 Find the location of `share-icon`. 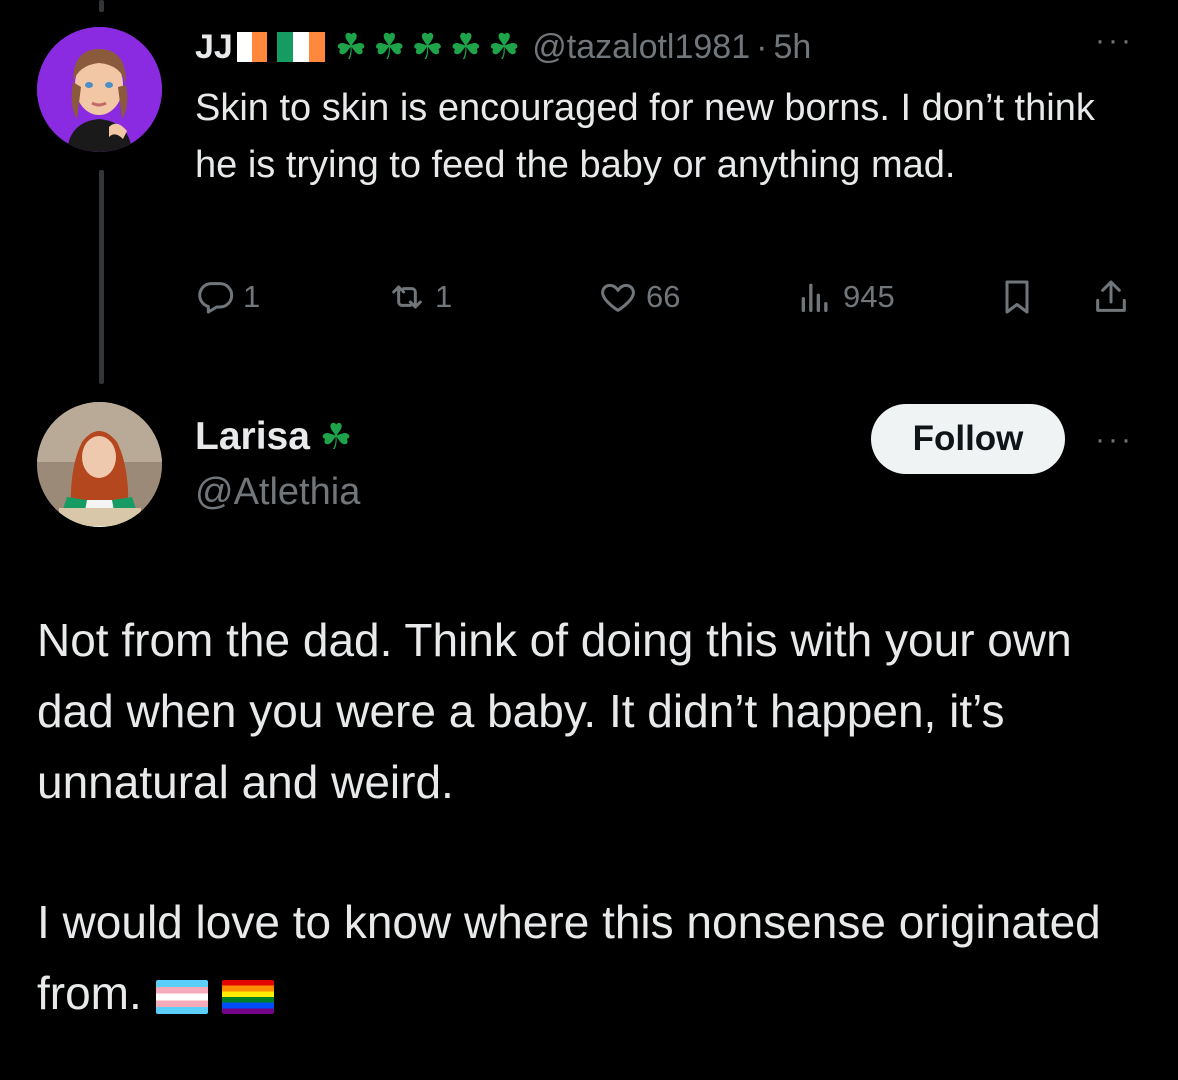

share-icon is located at coordinates (1111, 296).